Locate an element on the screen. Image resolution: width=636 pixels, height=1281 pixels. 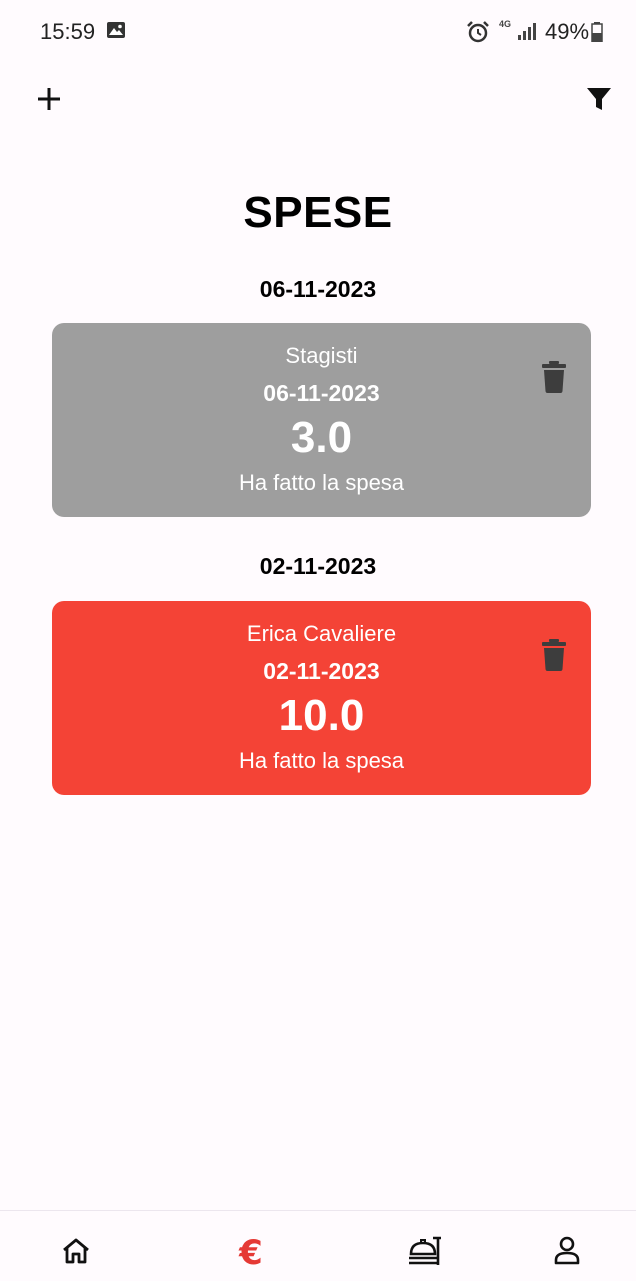
nav-home is located at coordinates (76, 1253).